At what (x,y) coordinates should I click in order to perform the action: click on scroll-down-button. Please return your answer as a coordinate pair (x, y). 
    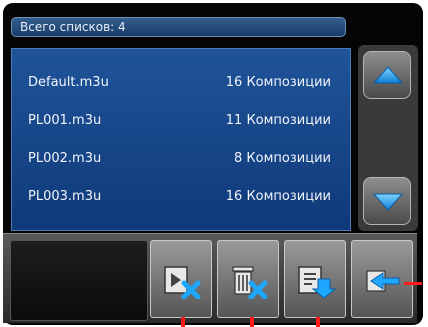
    Looking at the image, I should click on (387, 201).